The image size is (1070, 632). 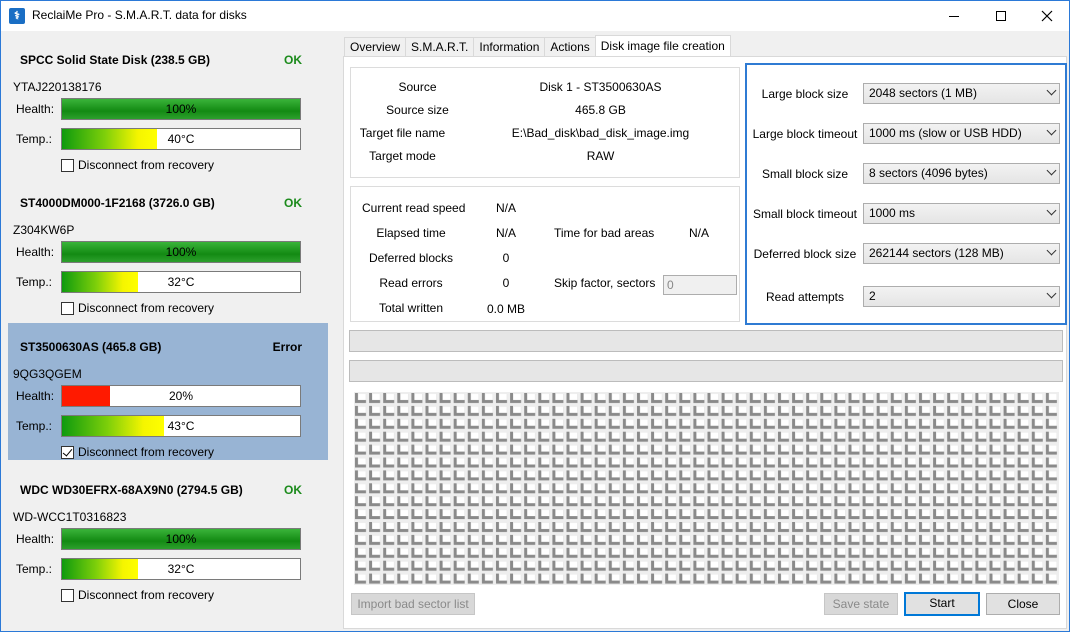 I want to click on source-label: Source, so click(x=417, y=87).